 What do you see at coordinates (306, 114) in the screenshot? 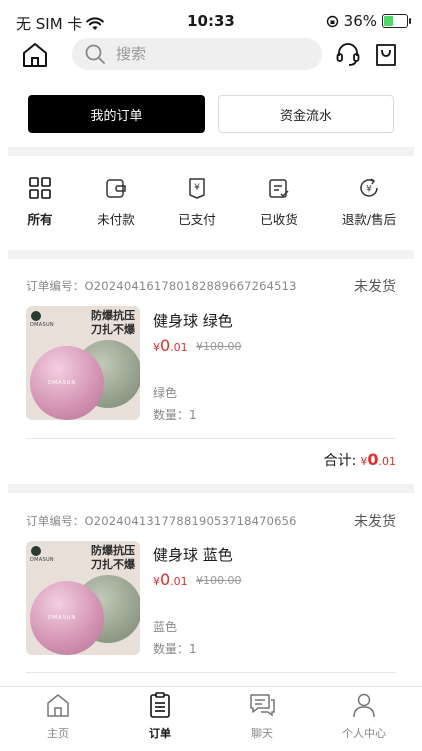
I see `fund-flow-button: 资金流水` at bounding box center [306, 114].